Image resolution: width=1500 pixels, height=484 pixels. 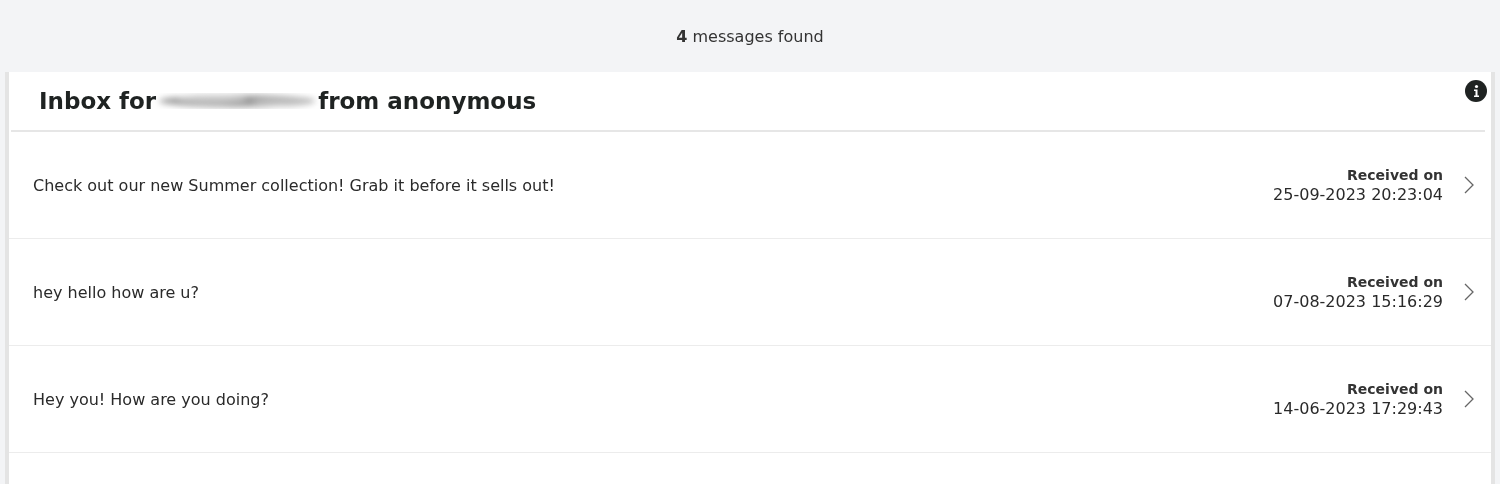 I want to click on received-date: 07-08-2023 15:16:29, so click(x=1358, y=301).